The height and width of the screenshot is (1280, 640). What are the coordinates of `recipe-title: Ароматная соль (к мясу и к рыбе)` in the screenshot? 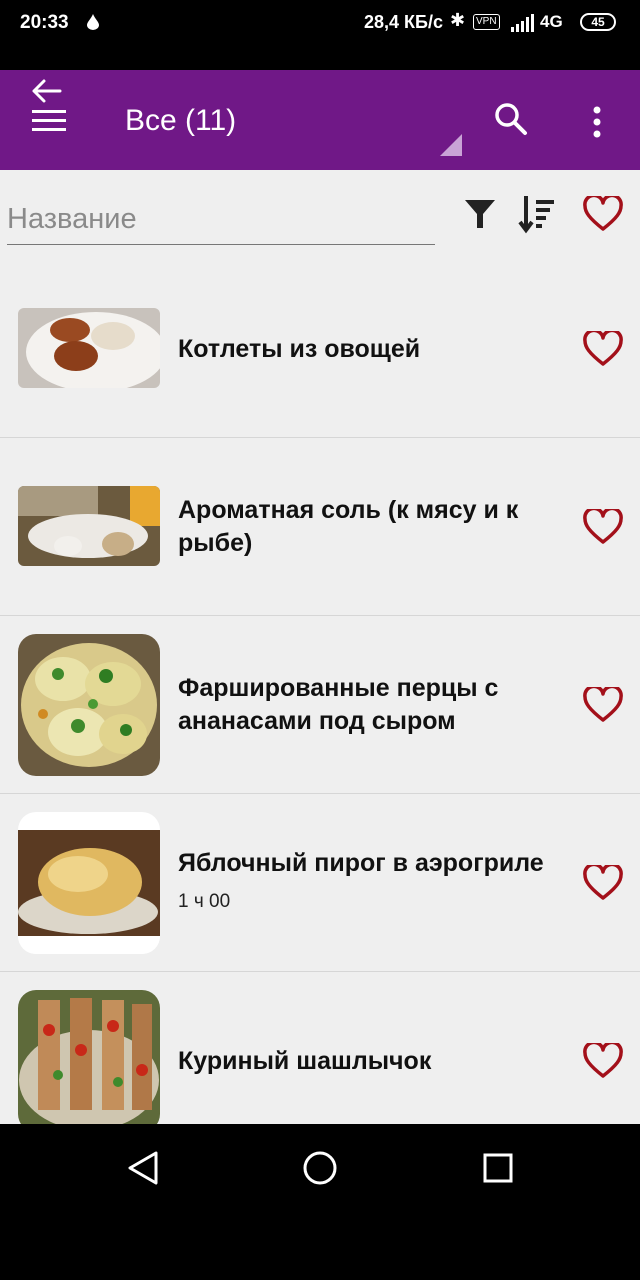 It's located at (348, 526).